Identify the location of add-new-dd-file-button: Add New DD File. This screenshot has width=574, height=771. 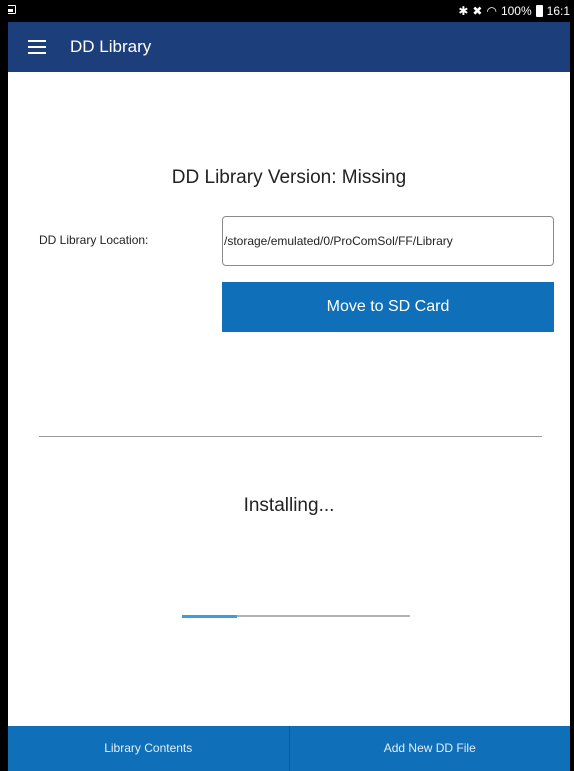
(430, 748).